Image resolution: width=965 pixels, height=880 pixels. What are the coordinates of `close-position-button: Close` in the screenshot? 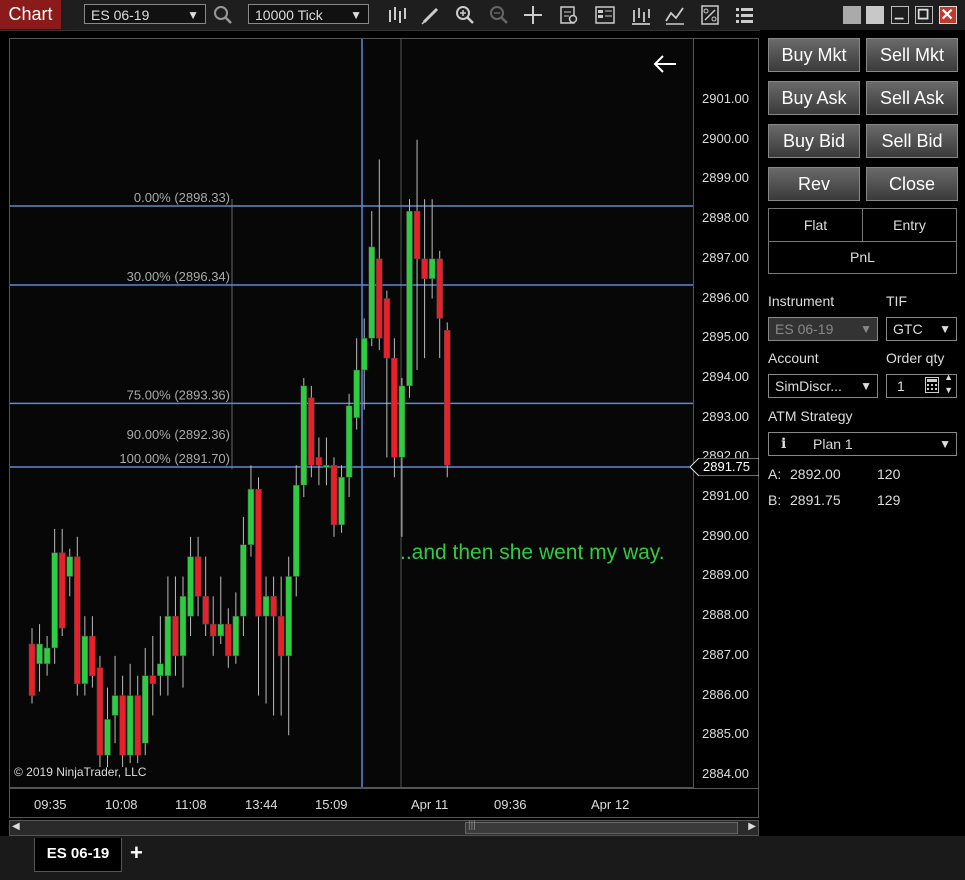 It's located at (912, 184).